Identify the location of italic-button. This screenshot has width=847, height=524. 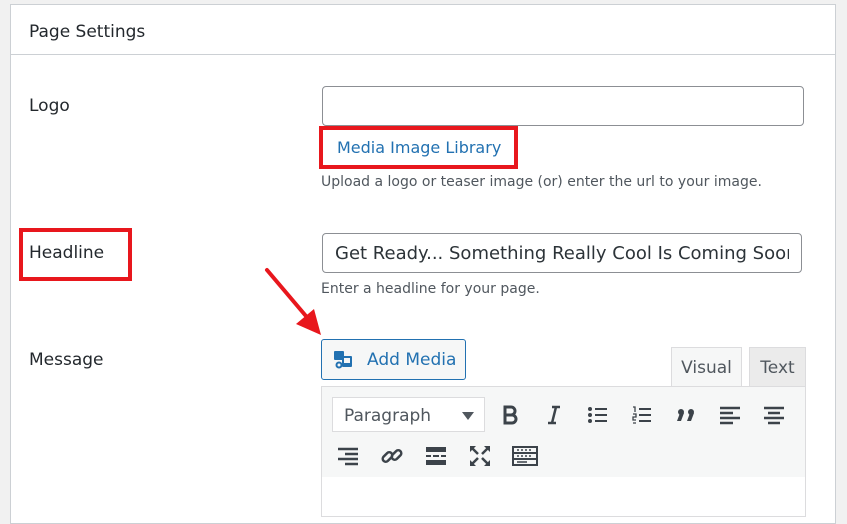
(554, 415).